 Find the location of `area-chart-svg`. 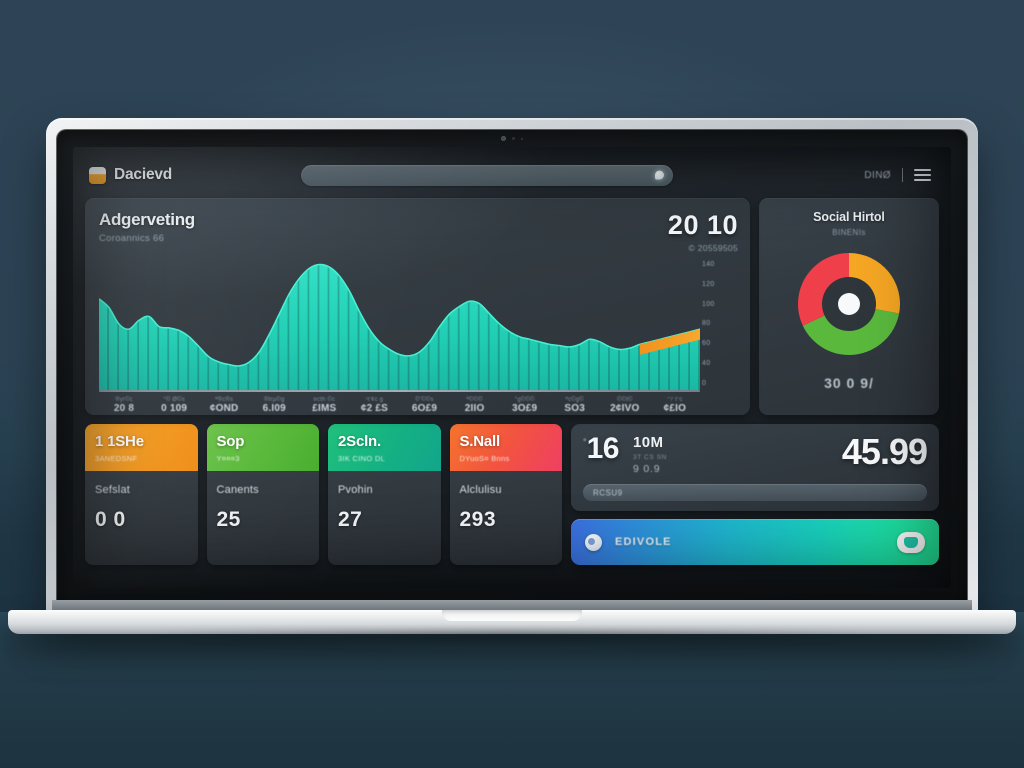

area-chart-svg is located at coordinates (399, 326).